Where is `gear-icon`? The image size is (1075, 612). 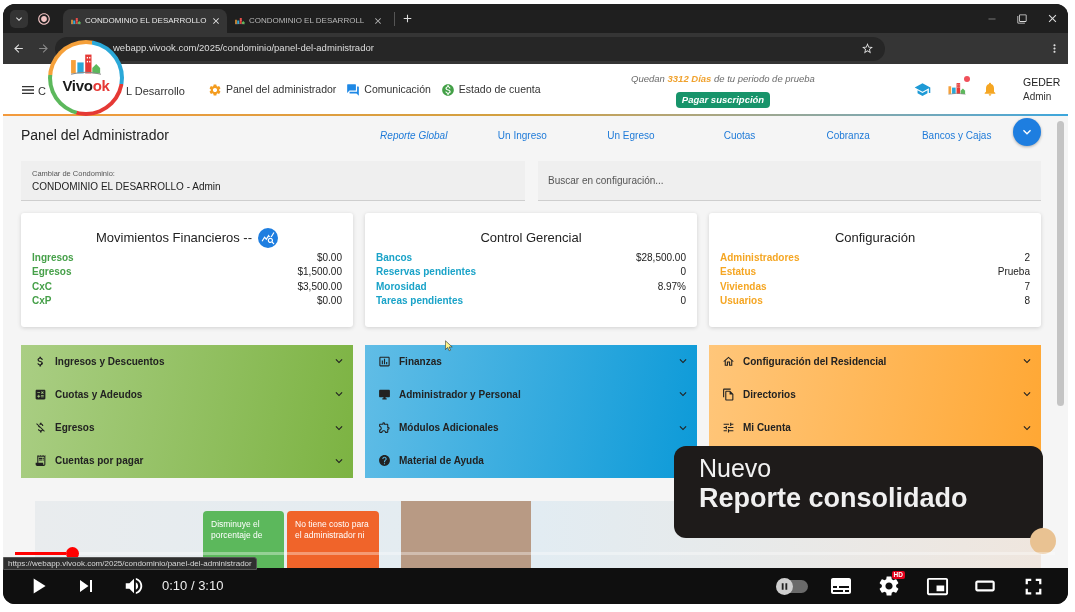 gear-icon is located at coordinates (215, 90).